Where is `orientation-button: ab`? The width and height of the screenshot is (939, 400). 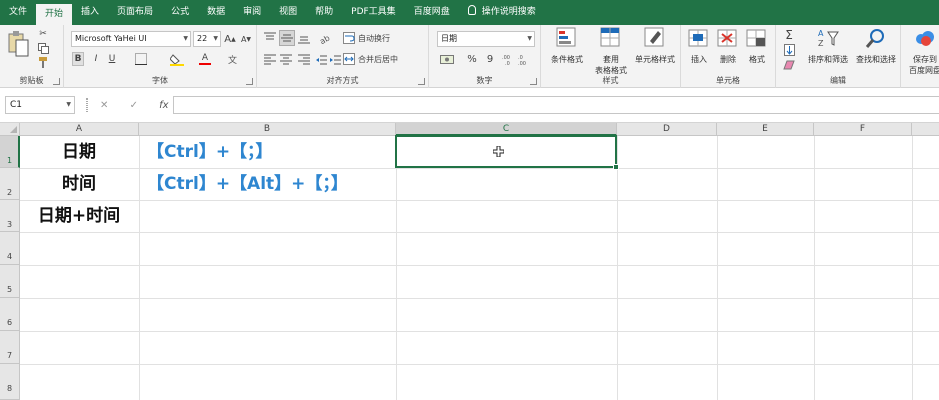
orientation-button: ab is located at coordinates (327, 38).